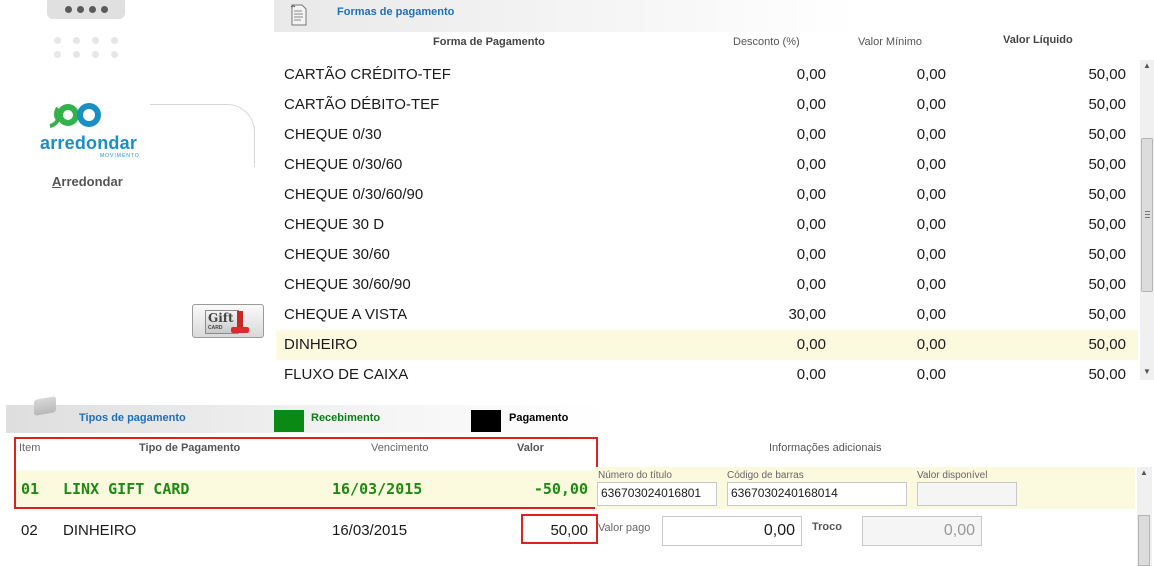  What do you see at coordinates (346, 373) in the screenshot?
I see `forma-name: FLUXO DE CAIXA` at bounding box center [346, 373].